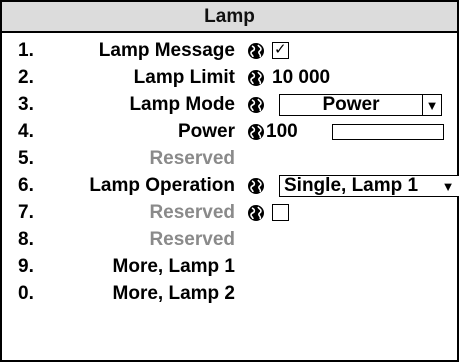 This screenshot has height=362, width=459. Describe the element at coordinates (26, 266) in the screenshot. I see `item-number: 9.` at that location.